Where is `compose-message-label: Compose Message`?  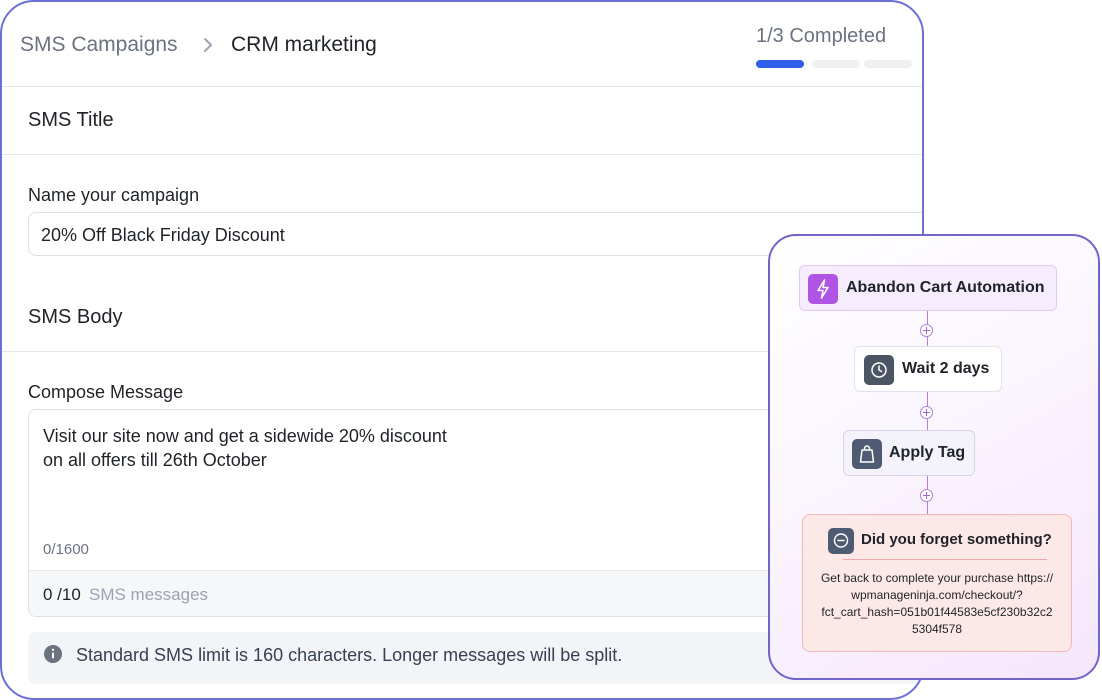
compose-message-label: Compose Message is located at coordinates (106, 392).